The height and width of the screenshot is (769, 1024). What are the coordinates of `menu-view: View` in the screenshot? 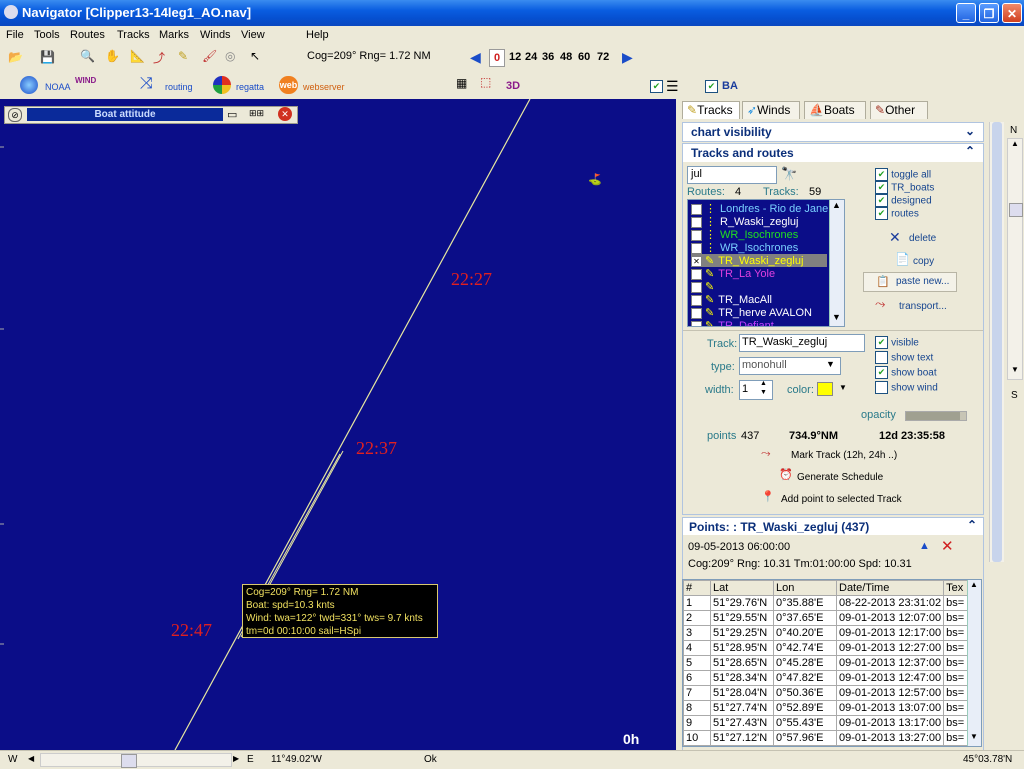 It's located at (253, 35).